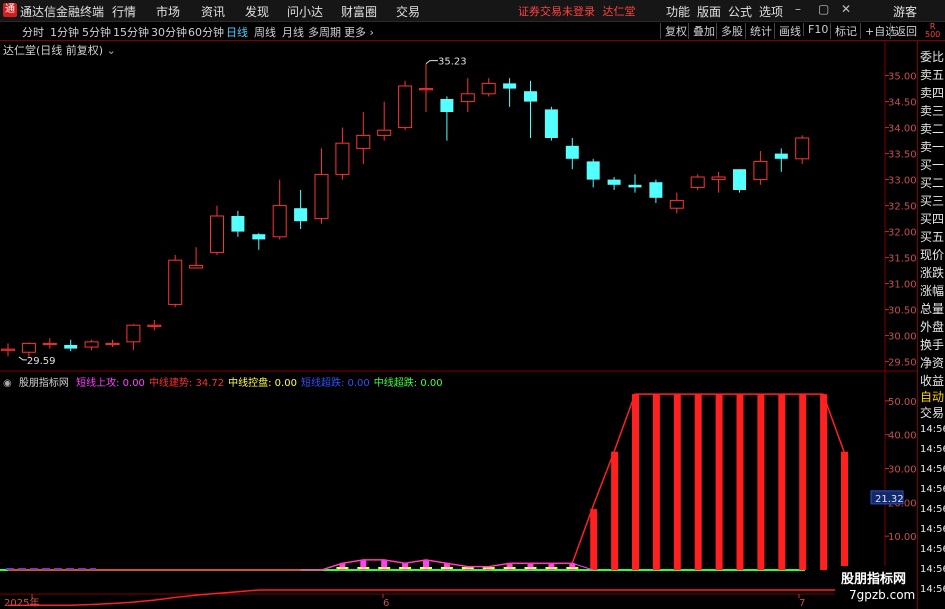 Image resolution: width=945 pixels, height=609 pixels. I want to click on quote-panel-item-11: 现价, so click(932, 255).